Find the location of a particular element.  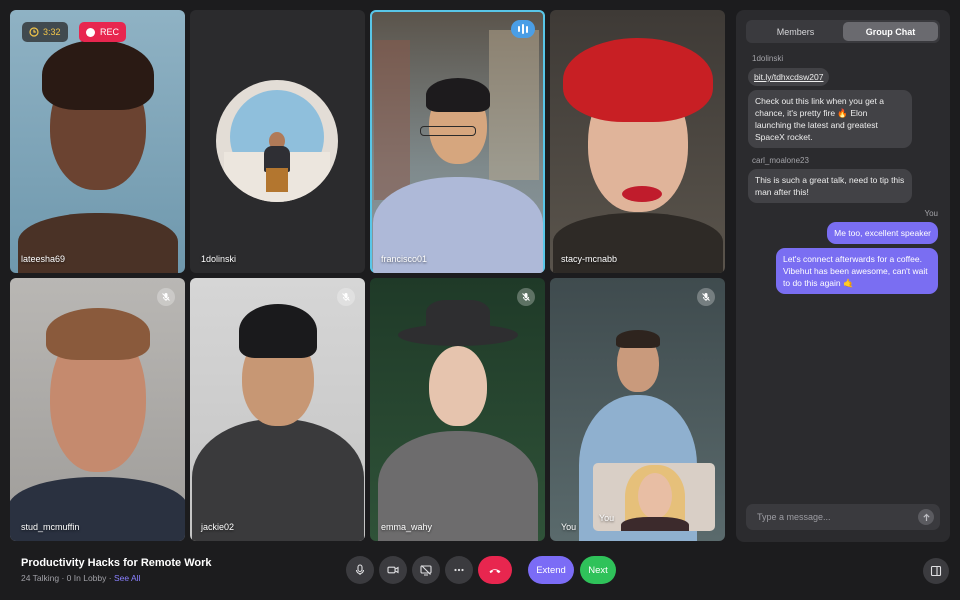

panel-tabs: Members Group Chat is located at coordinates (843, 31).